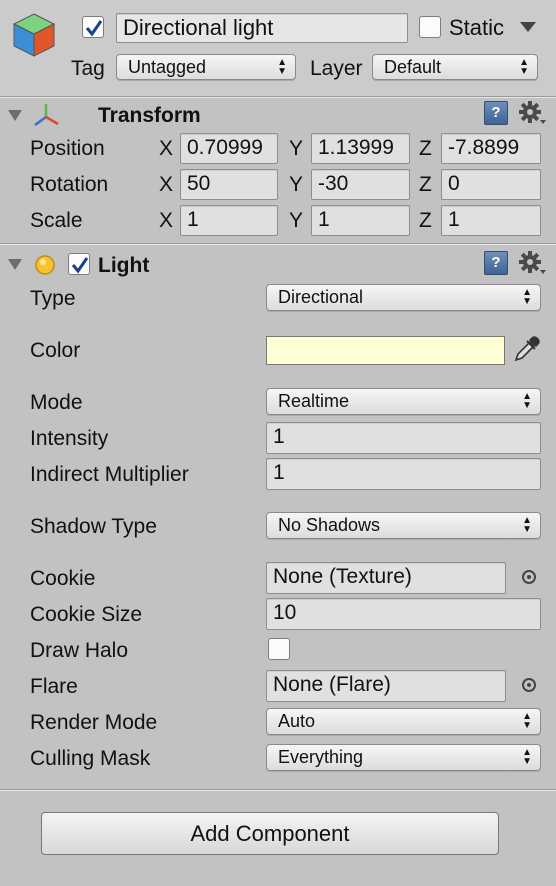  Describe the element at coordinates (360, 148) in the screenshot. I see `position-y-field: 1.13999` at that location.